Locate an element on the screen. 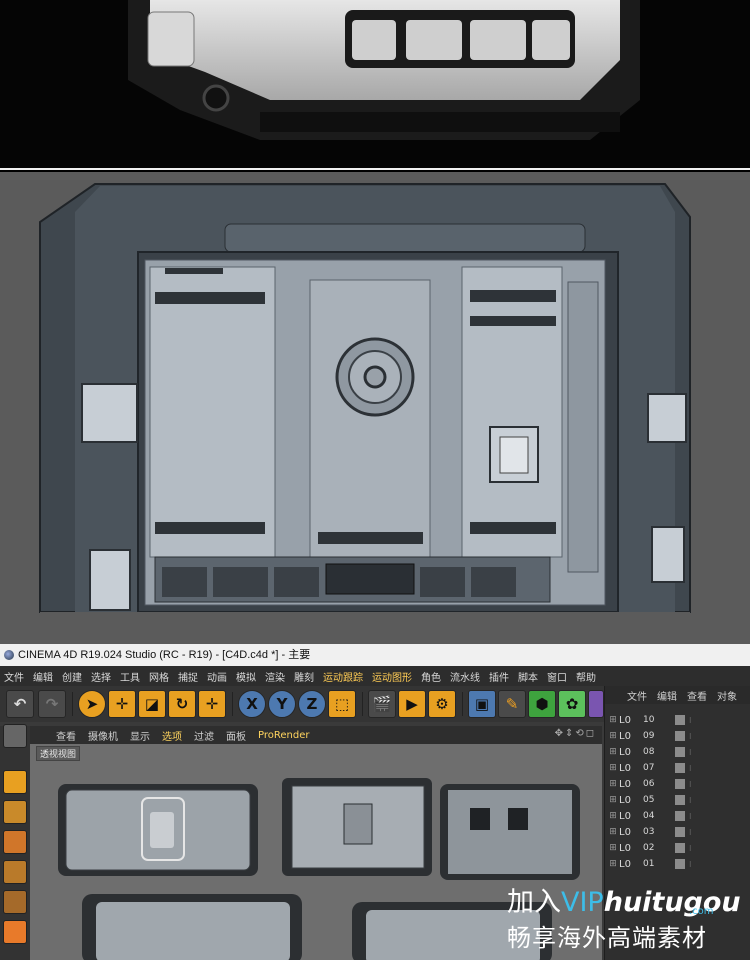  menu-render: 渲染 is located at coordinates (275, 676).